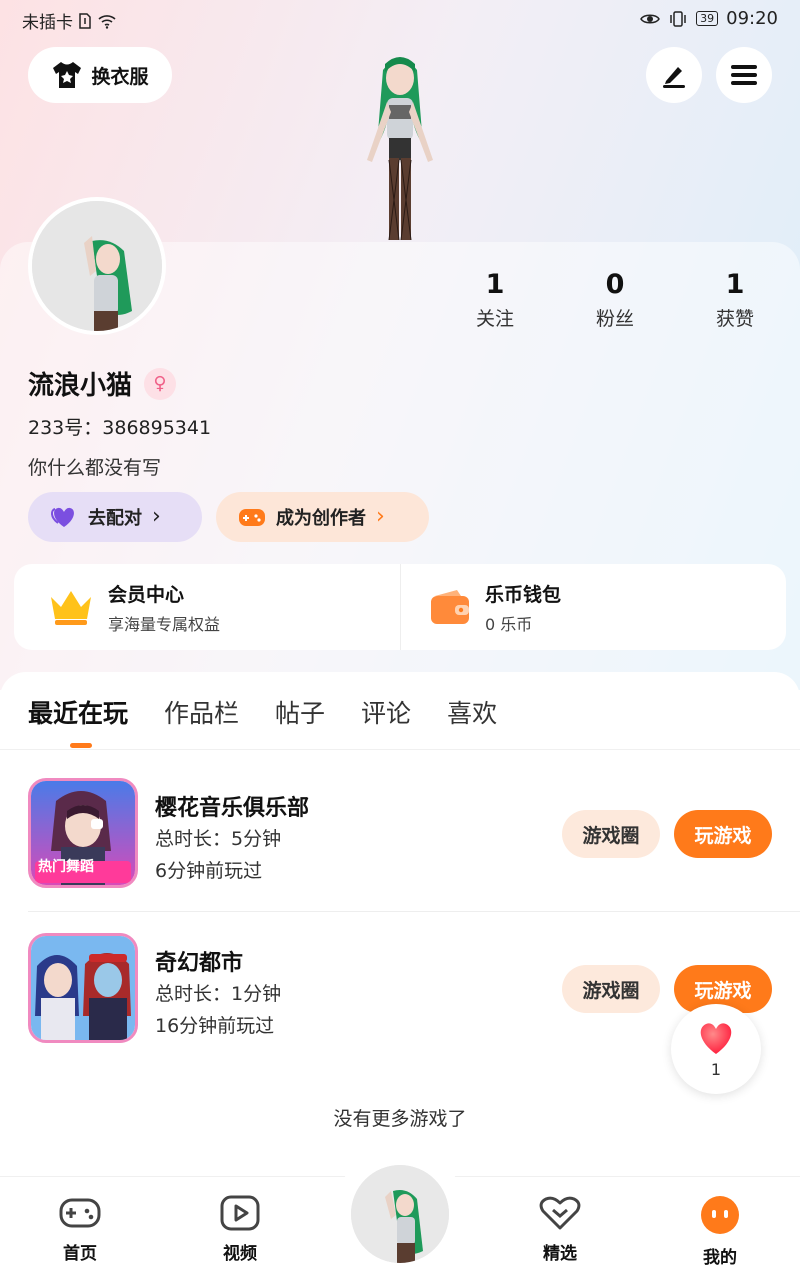 The image size is (800, 1280). I want to click on coin-wallet: 乐币钱包 0 乐币, so click(593, 607).